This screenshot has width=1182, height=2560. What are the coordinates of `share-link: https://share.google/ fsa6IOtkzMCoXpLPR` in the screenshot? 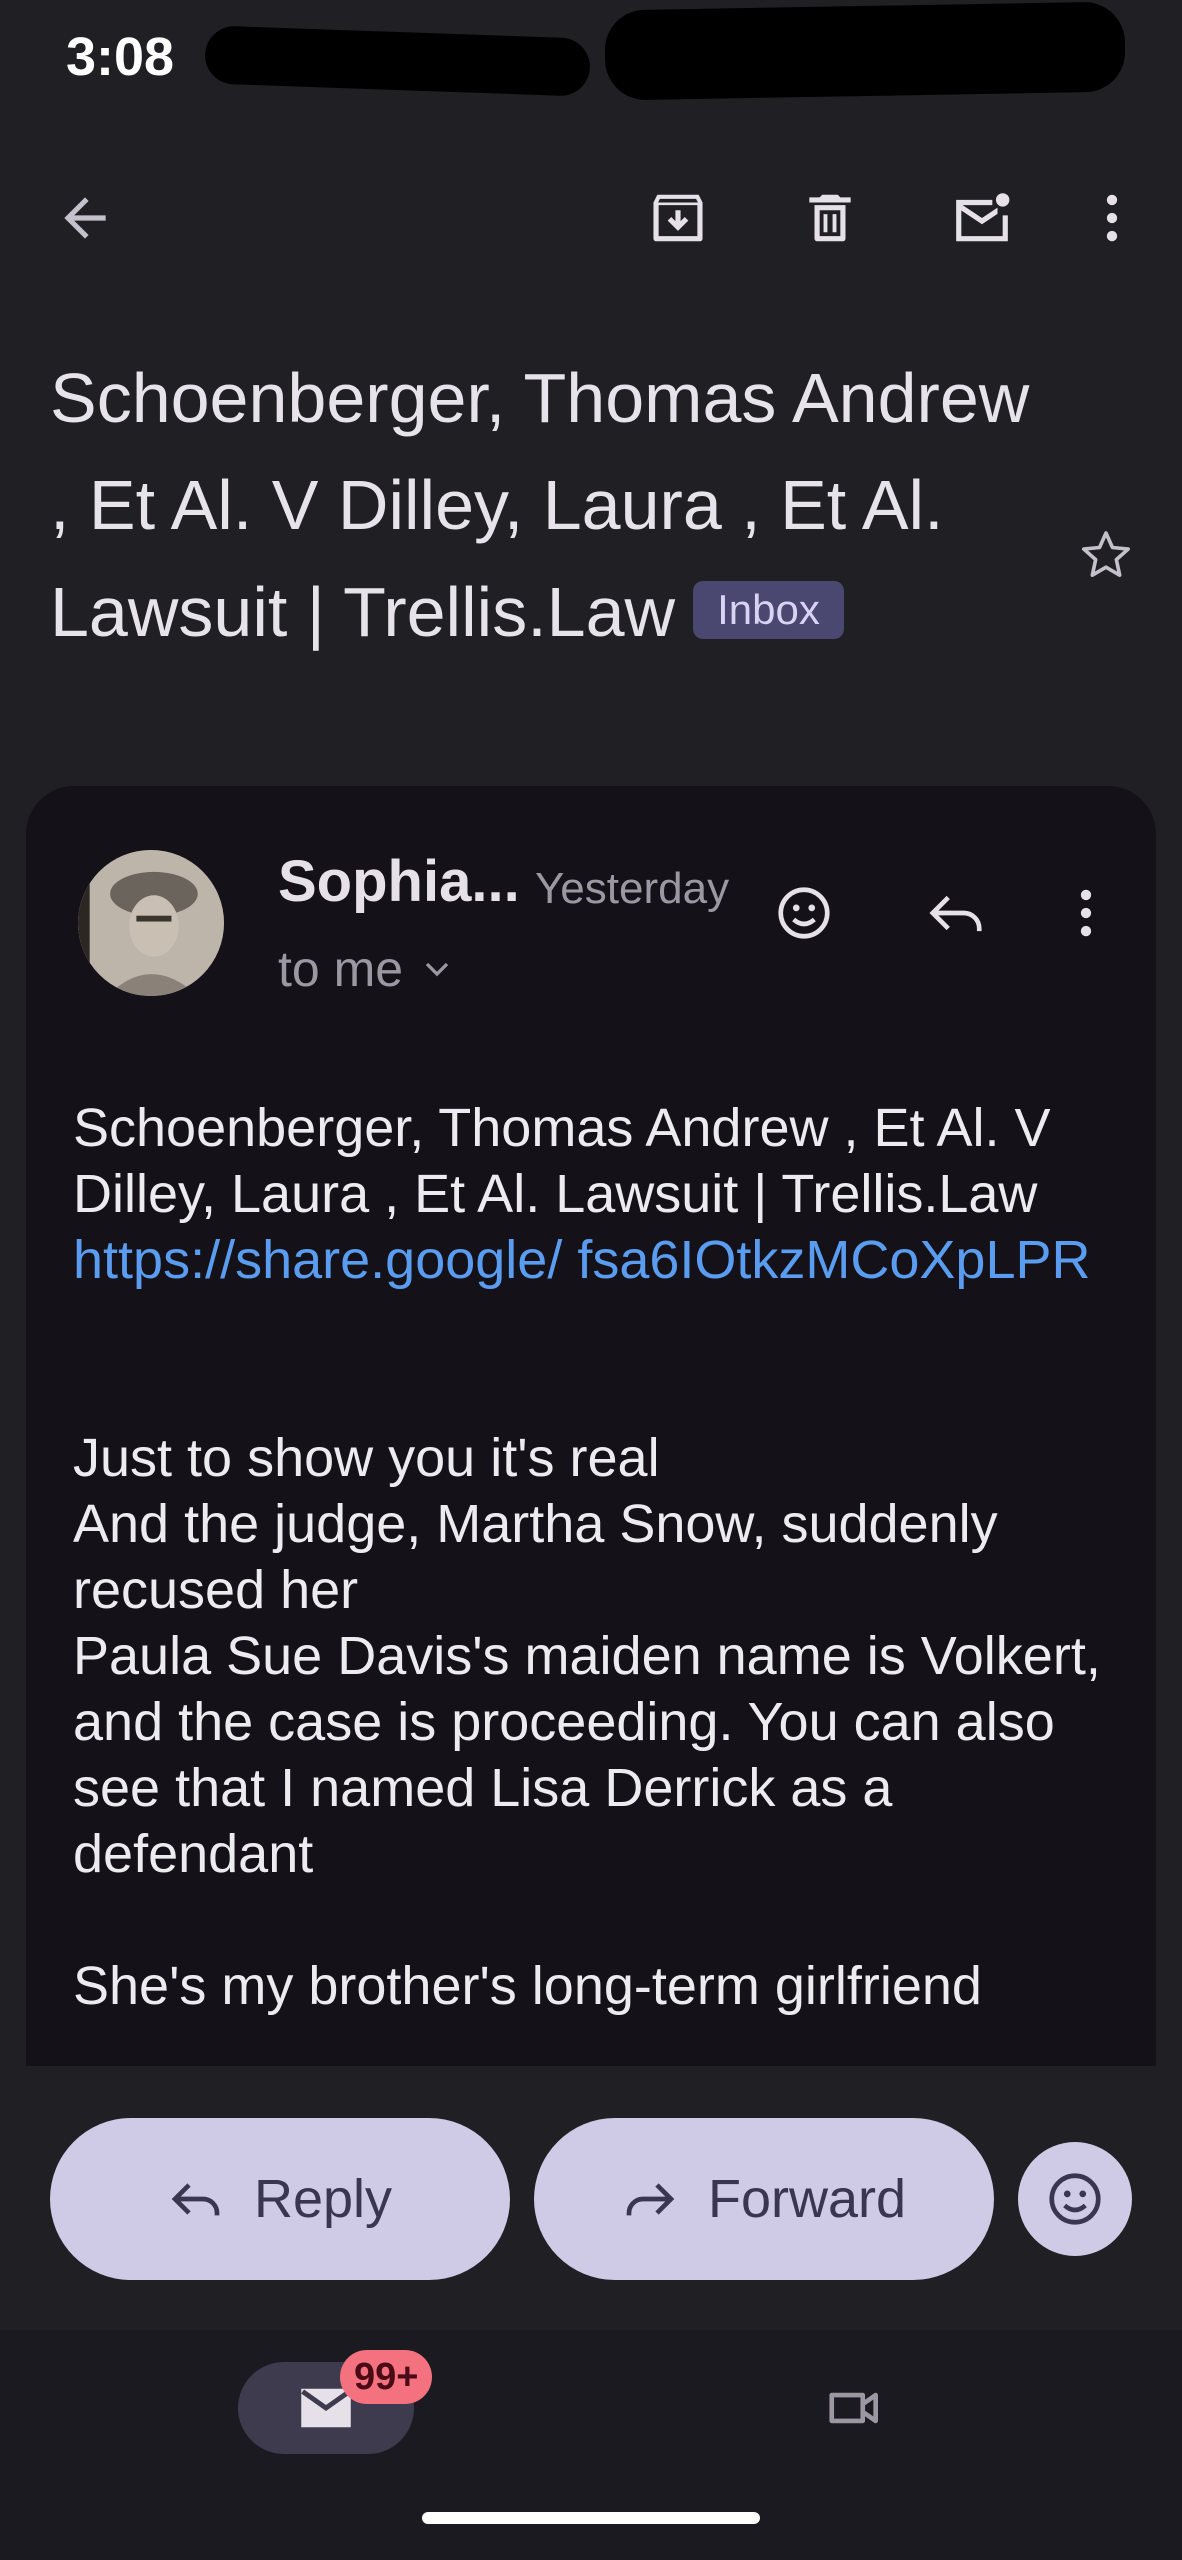 It's located at (582, 1260).